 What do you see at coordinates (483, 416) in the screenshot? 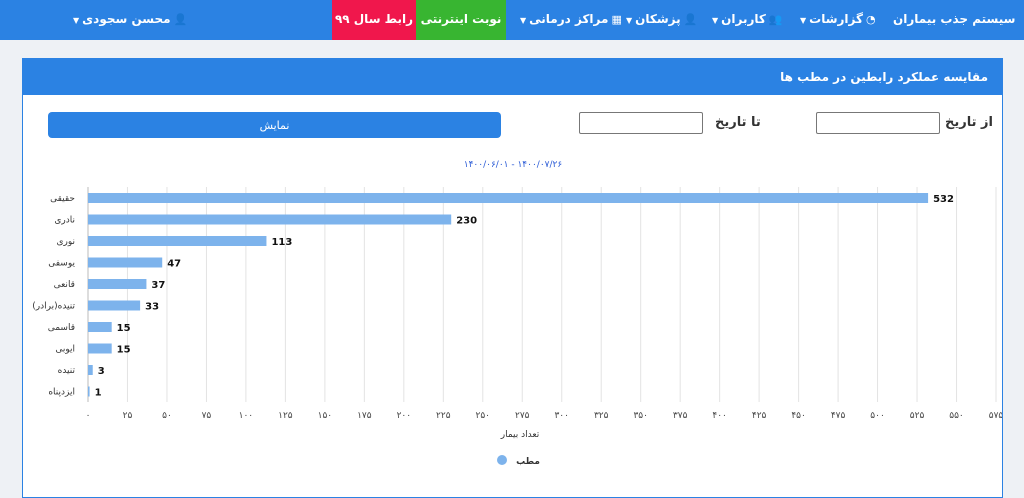
I see `x-tick-label: ۲۵۰` at bounding box center [483, 416].